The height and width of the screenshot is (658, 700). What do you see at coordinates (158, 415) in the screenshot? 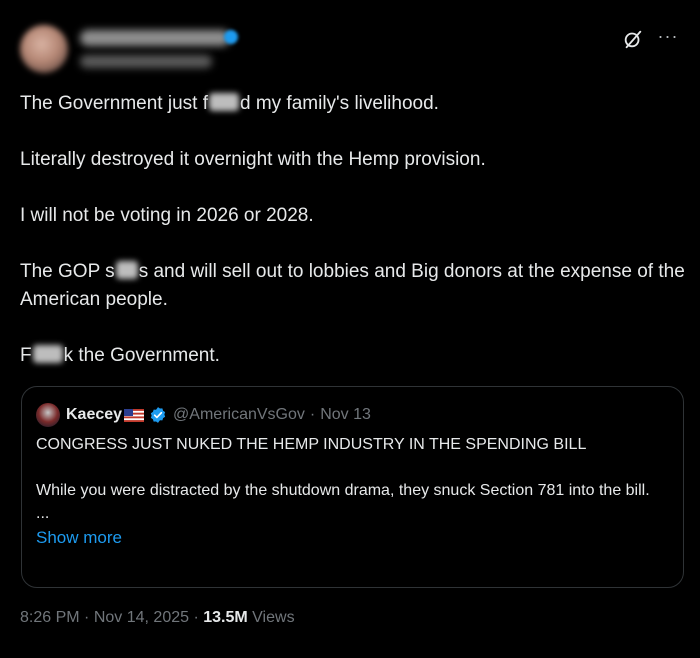
I see `verified-icon` at bounding box center [158, 415].